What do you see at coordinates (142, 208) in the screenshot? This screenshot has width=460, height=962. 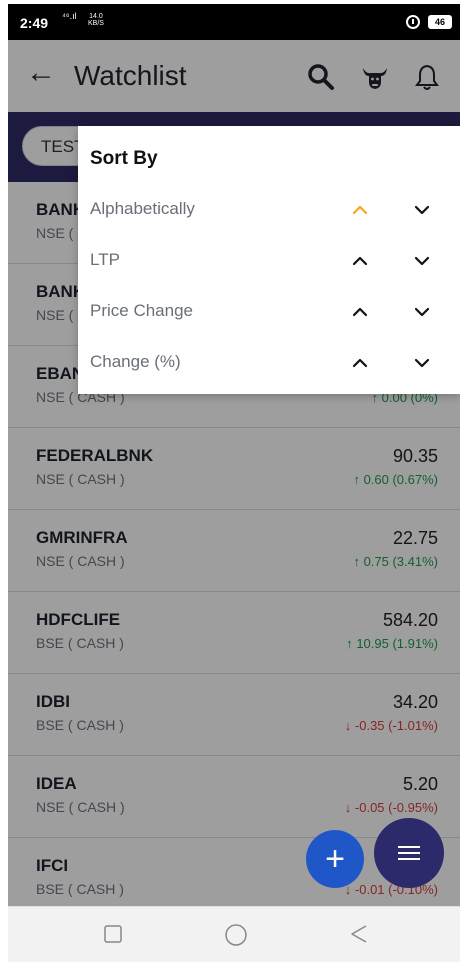 I see `sort-option-label: Alphabetically` at bounding box center [142, 208].